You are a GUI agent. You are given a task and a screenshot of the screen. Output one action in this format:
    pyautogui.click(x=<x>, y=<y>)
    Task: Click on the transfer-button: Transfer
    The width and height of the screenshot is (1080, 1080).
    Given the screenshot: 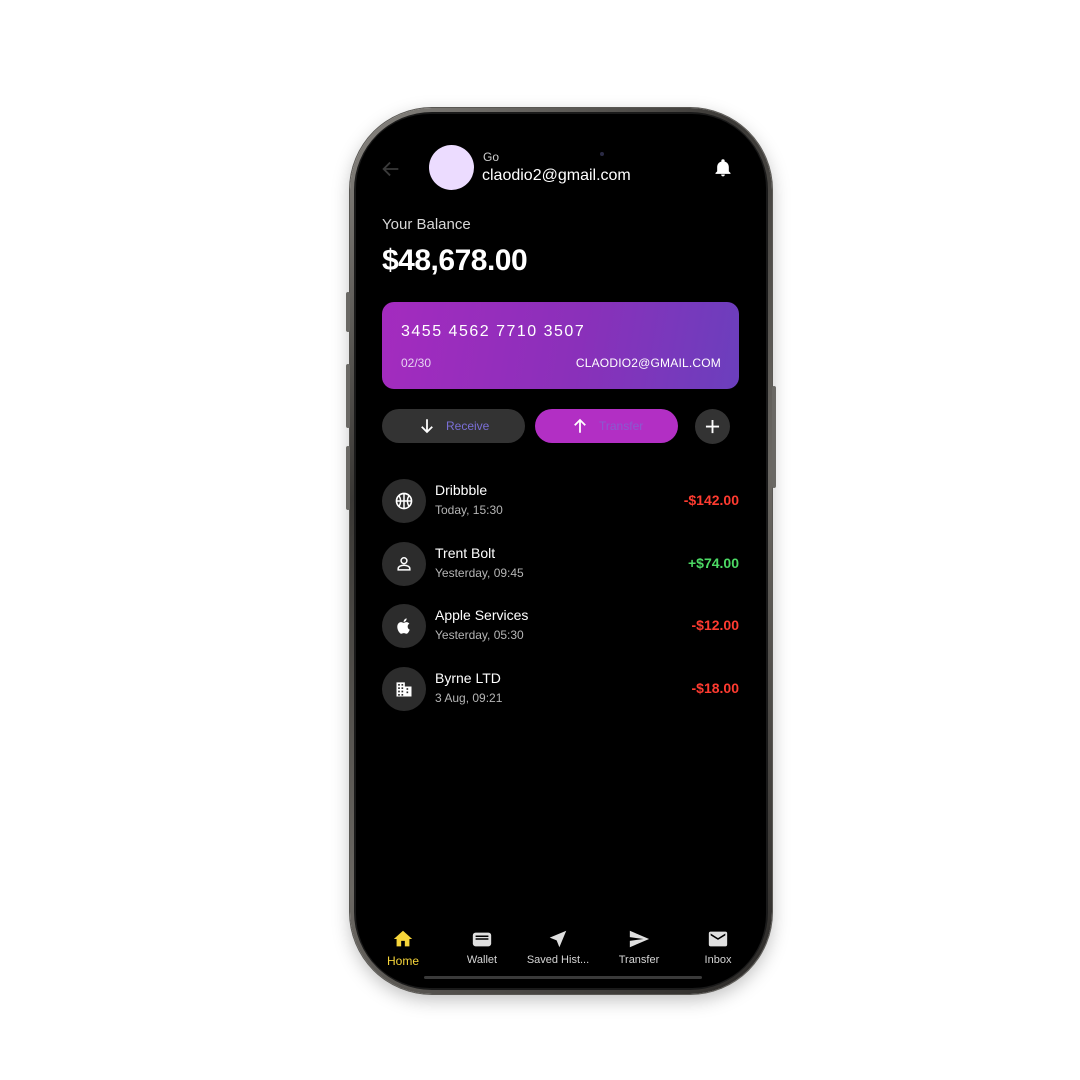 What is the action you would take?
    pyautogui.click(x=606, y=426)
    